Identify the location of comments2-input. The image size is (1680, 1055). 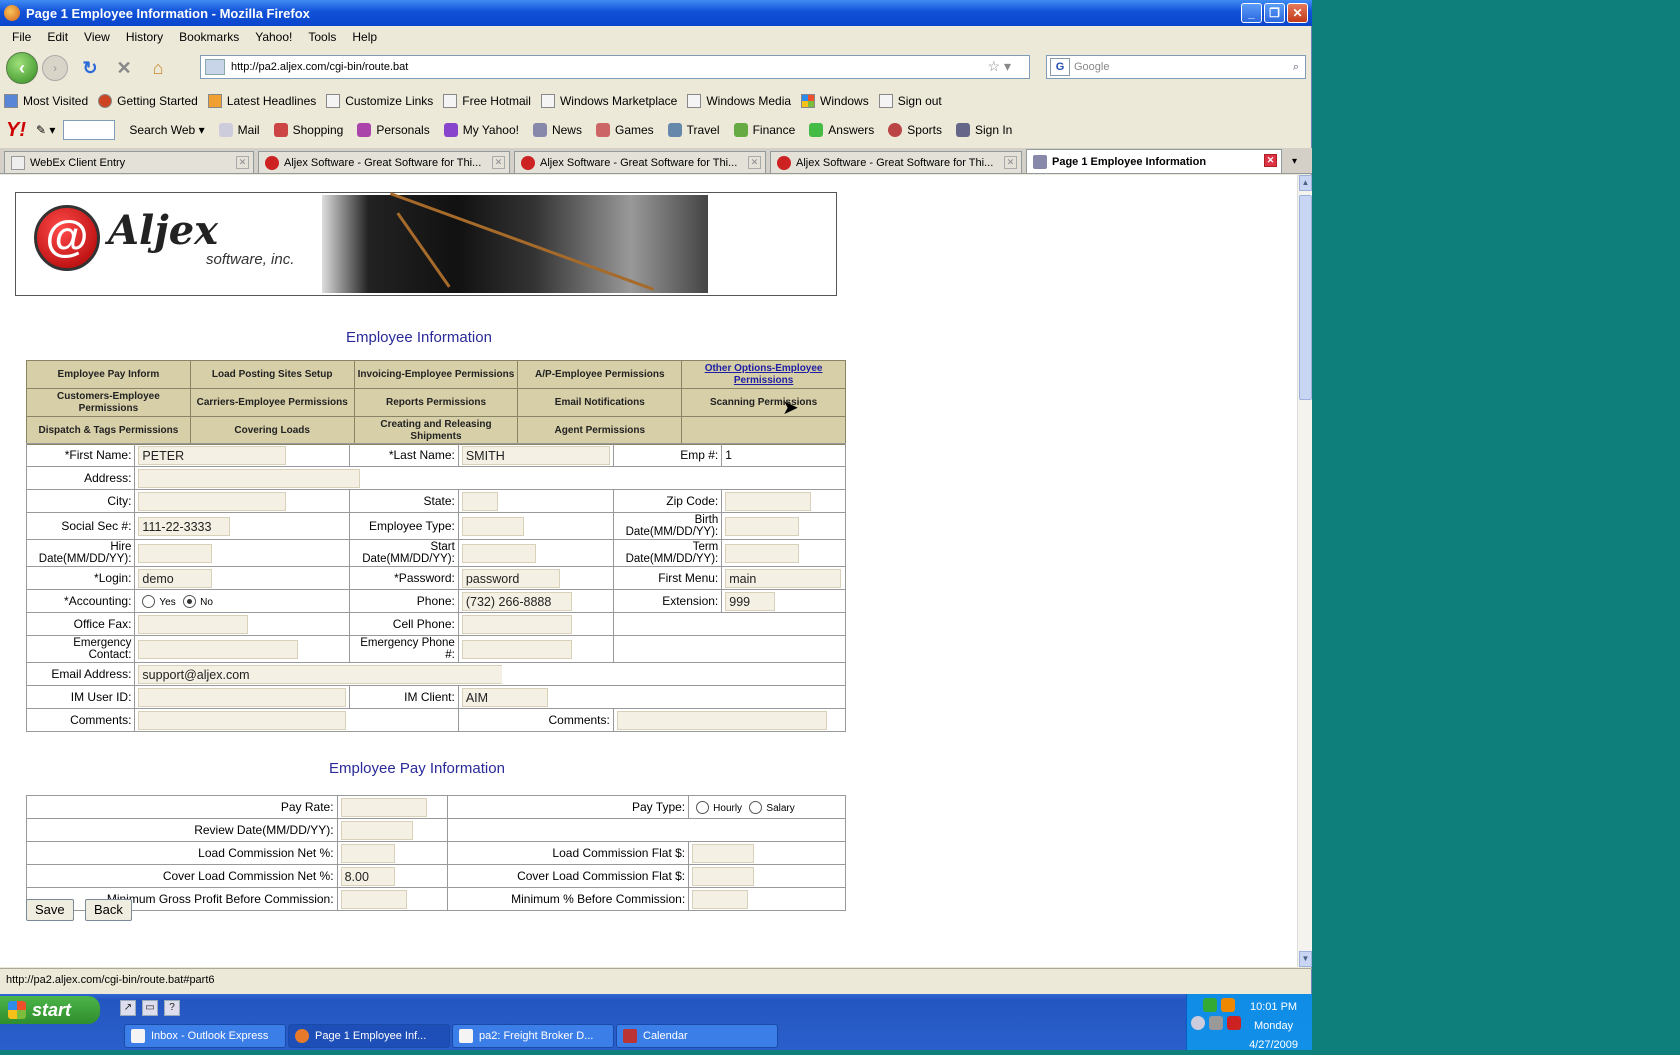
(721, 720).